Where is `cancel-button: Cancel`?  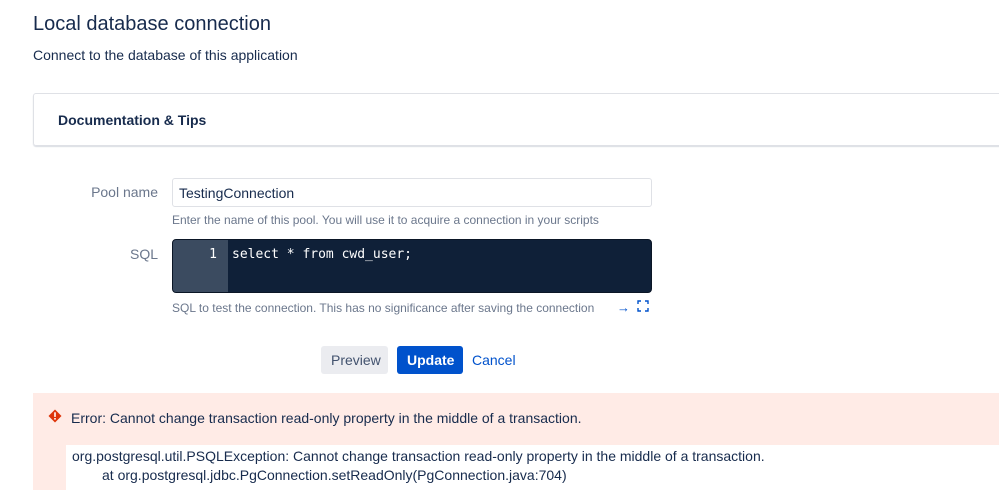 cancel-button: Cancel is located at coordinates (493, 360).